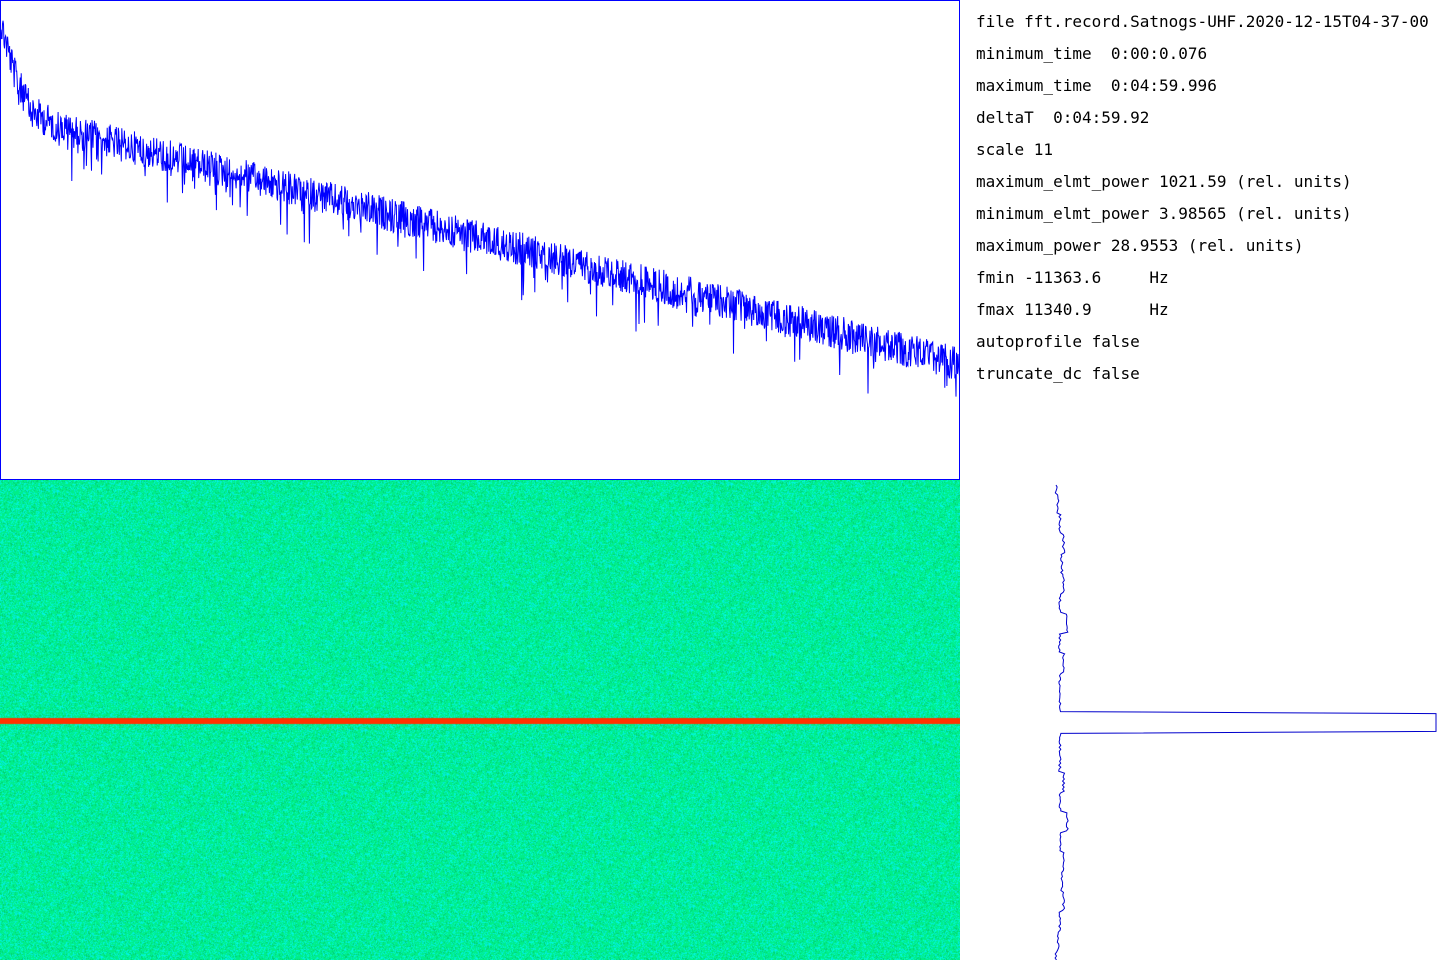 Image resolution: width=1440 pixels, height=964 pixels. Describe the element at coordinates (1058, 341) in the screenshot. I see `info-autoprofile: autoprofile false` at that location.